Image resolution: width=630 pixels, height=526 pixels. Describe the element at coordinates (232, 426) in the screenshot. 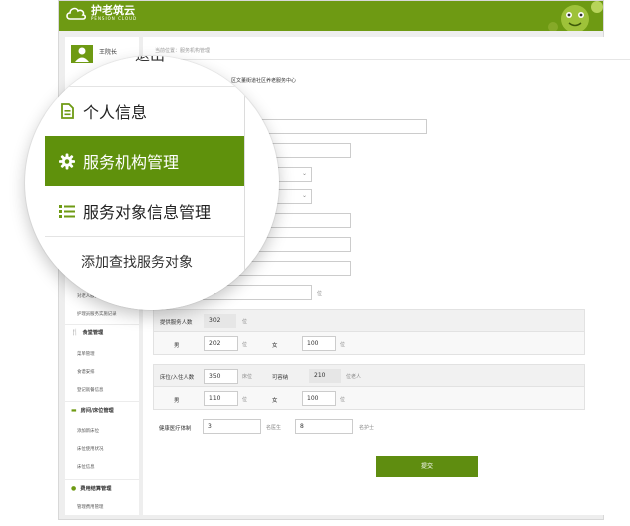

I see `doctors-field: 3` at that location.